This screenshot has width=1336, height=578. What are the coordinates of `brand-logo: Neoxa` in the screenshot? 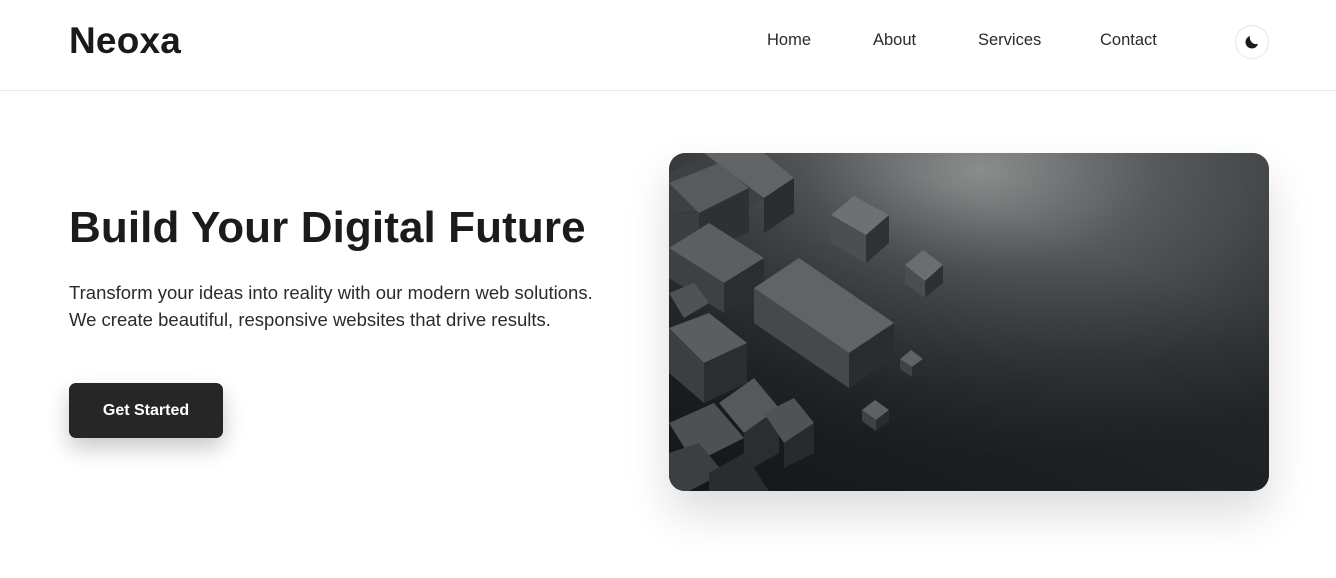 It's located at (125, 41).